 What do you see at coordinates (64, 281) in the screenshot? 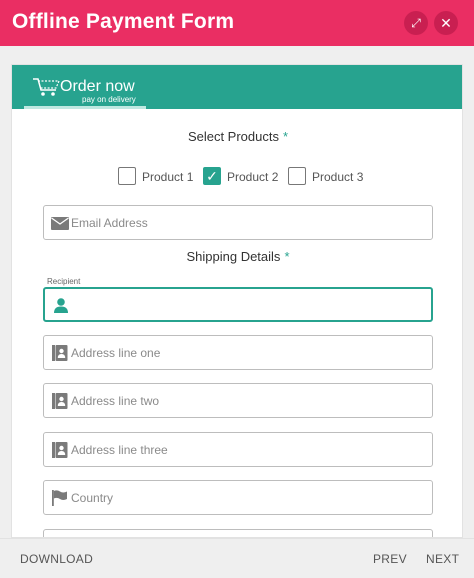
I see `recipient-label: Recipient` at bounding box center [64, 281].